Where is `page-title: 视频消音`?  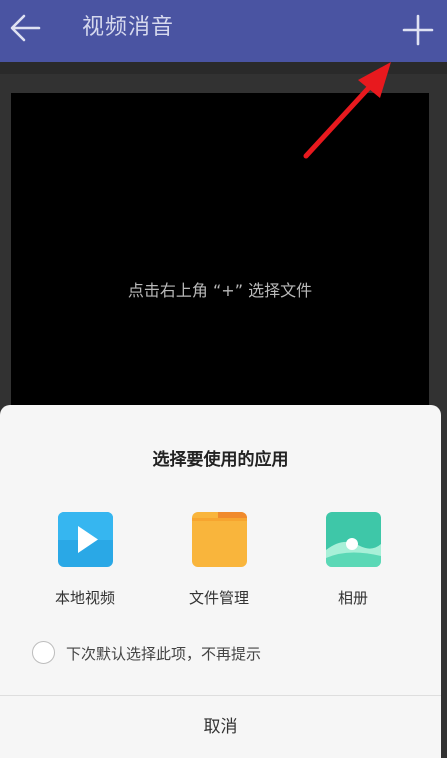 page-title: 视频消音 is located at coordinates (128, 27).